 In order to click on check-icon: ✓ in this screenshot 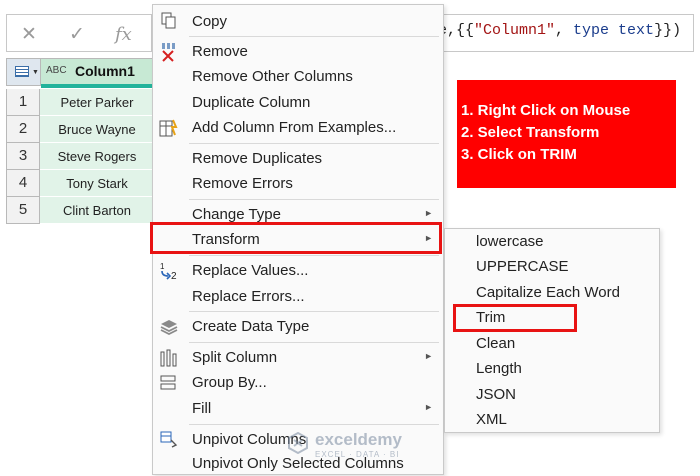, I will do `click(77, 34)`.